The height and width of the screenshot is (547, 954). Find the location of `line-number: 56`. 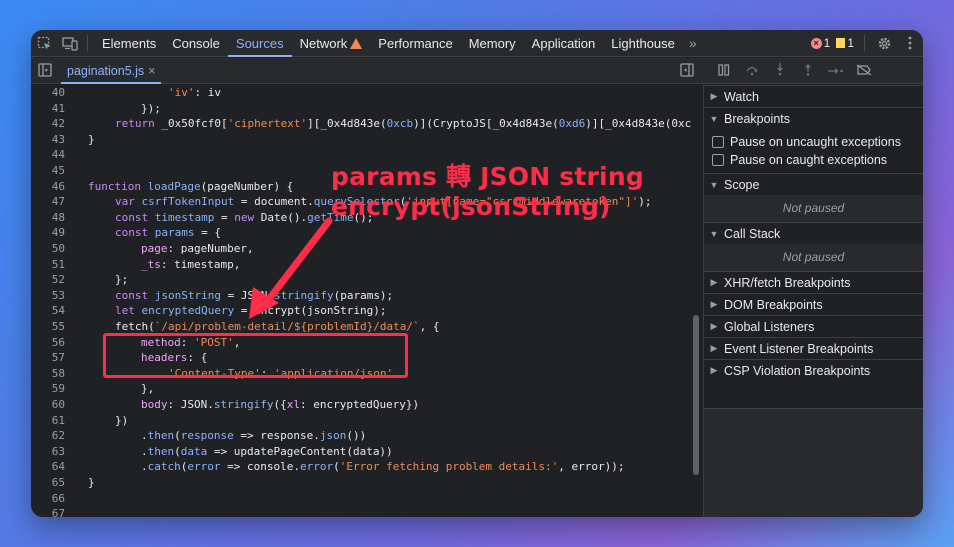

line-number: 56 is located at coordinates (58, 342).